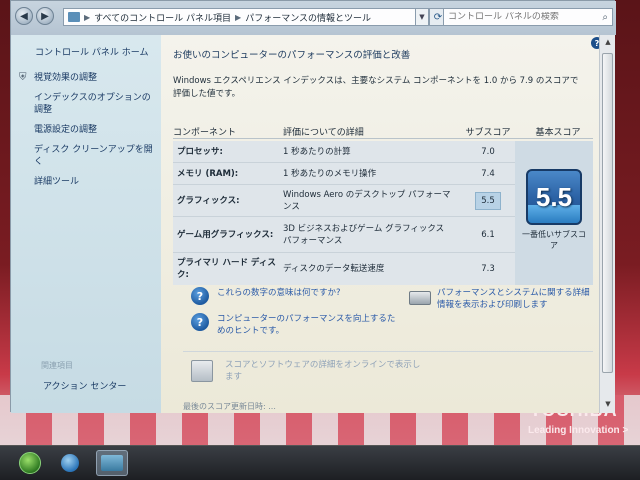 Image resolution: width=640 pixels, height=480 pixels. Describe the element at coordinates (98, 51) in the screenshot. I see `control-panel-home-link: コントロール パネル ホーム` at that location.